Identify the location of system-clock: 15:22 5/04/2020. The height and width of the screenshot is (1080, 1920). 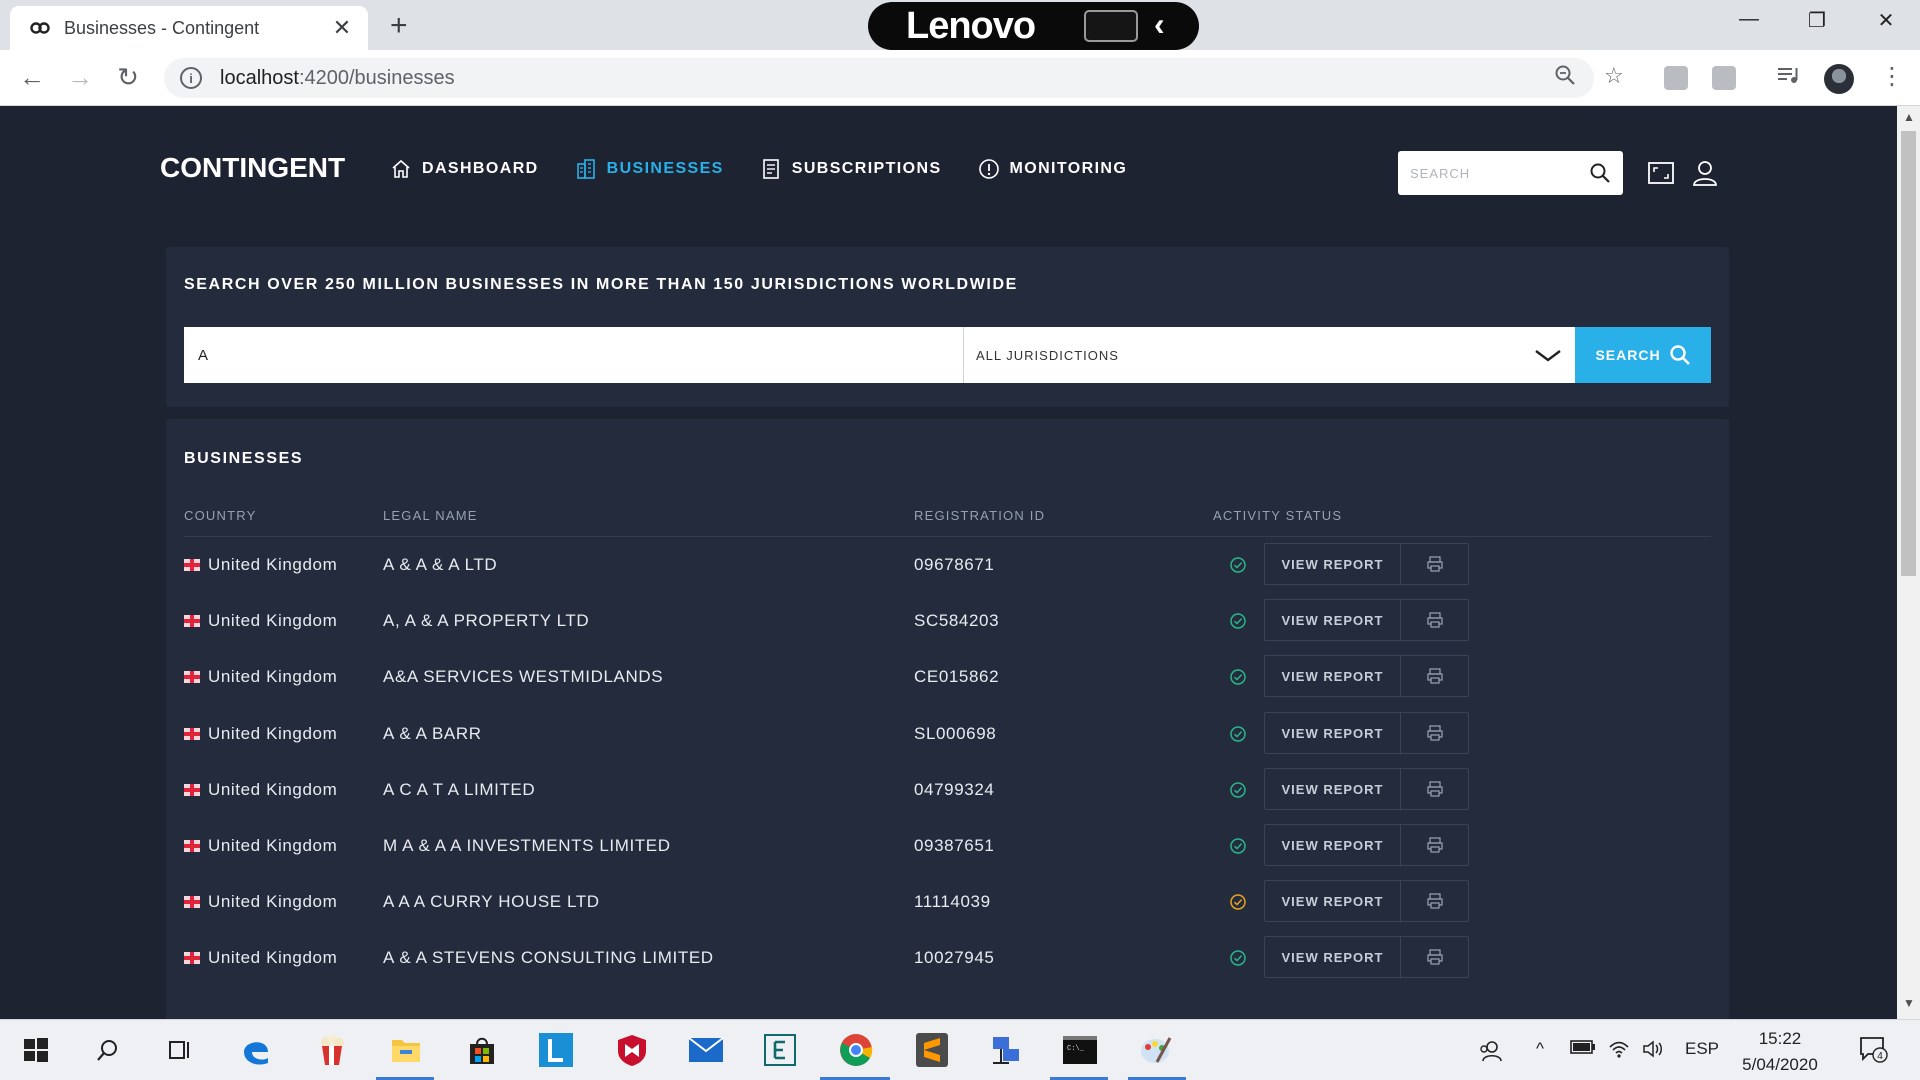
(1780, 1052).